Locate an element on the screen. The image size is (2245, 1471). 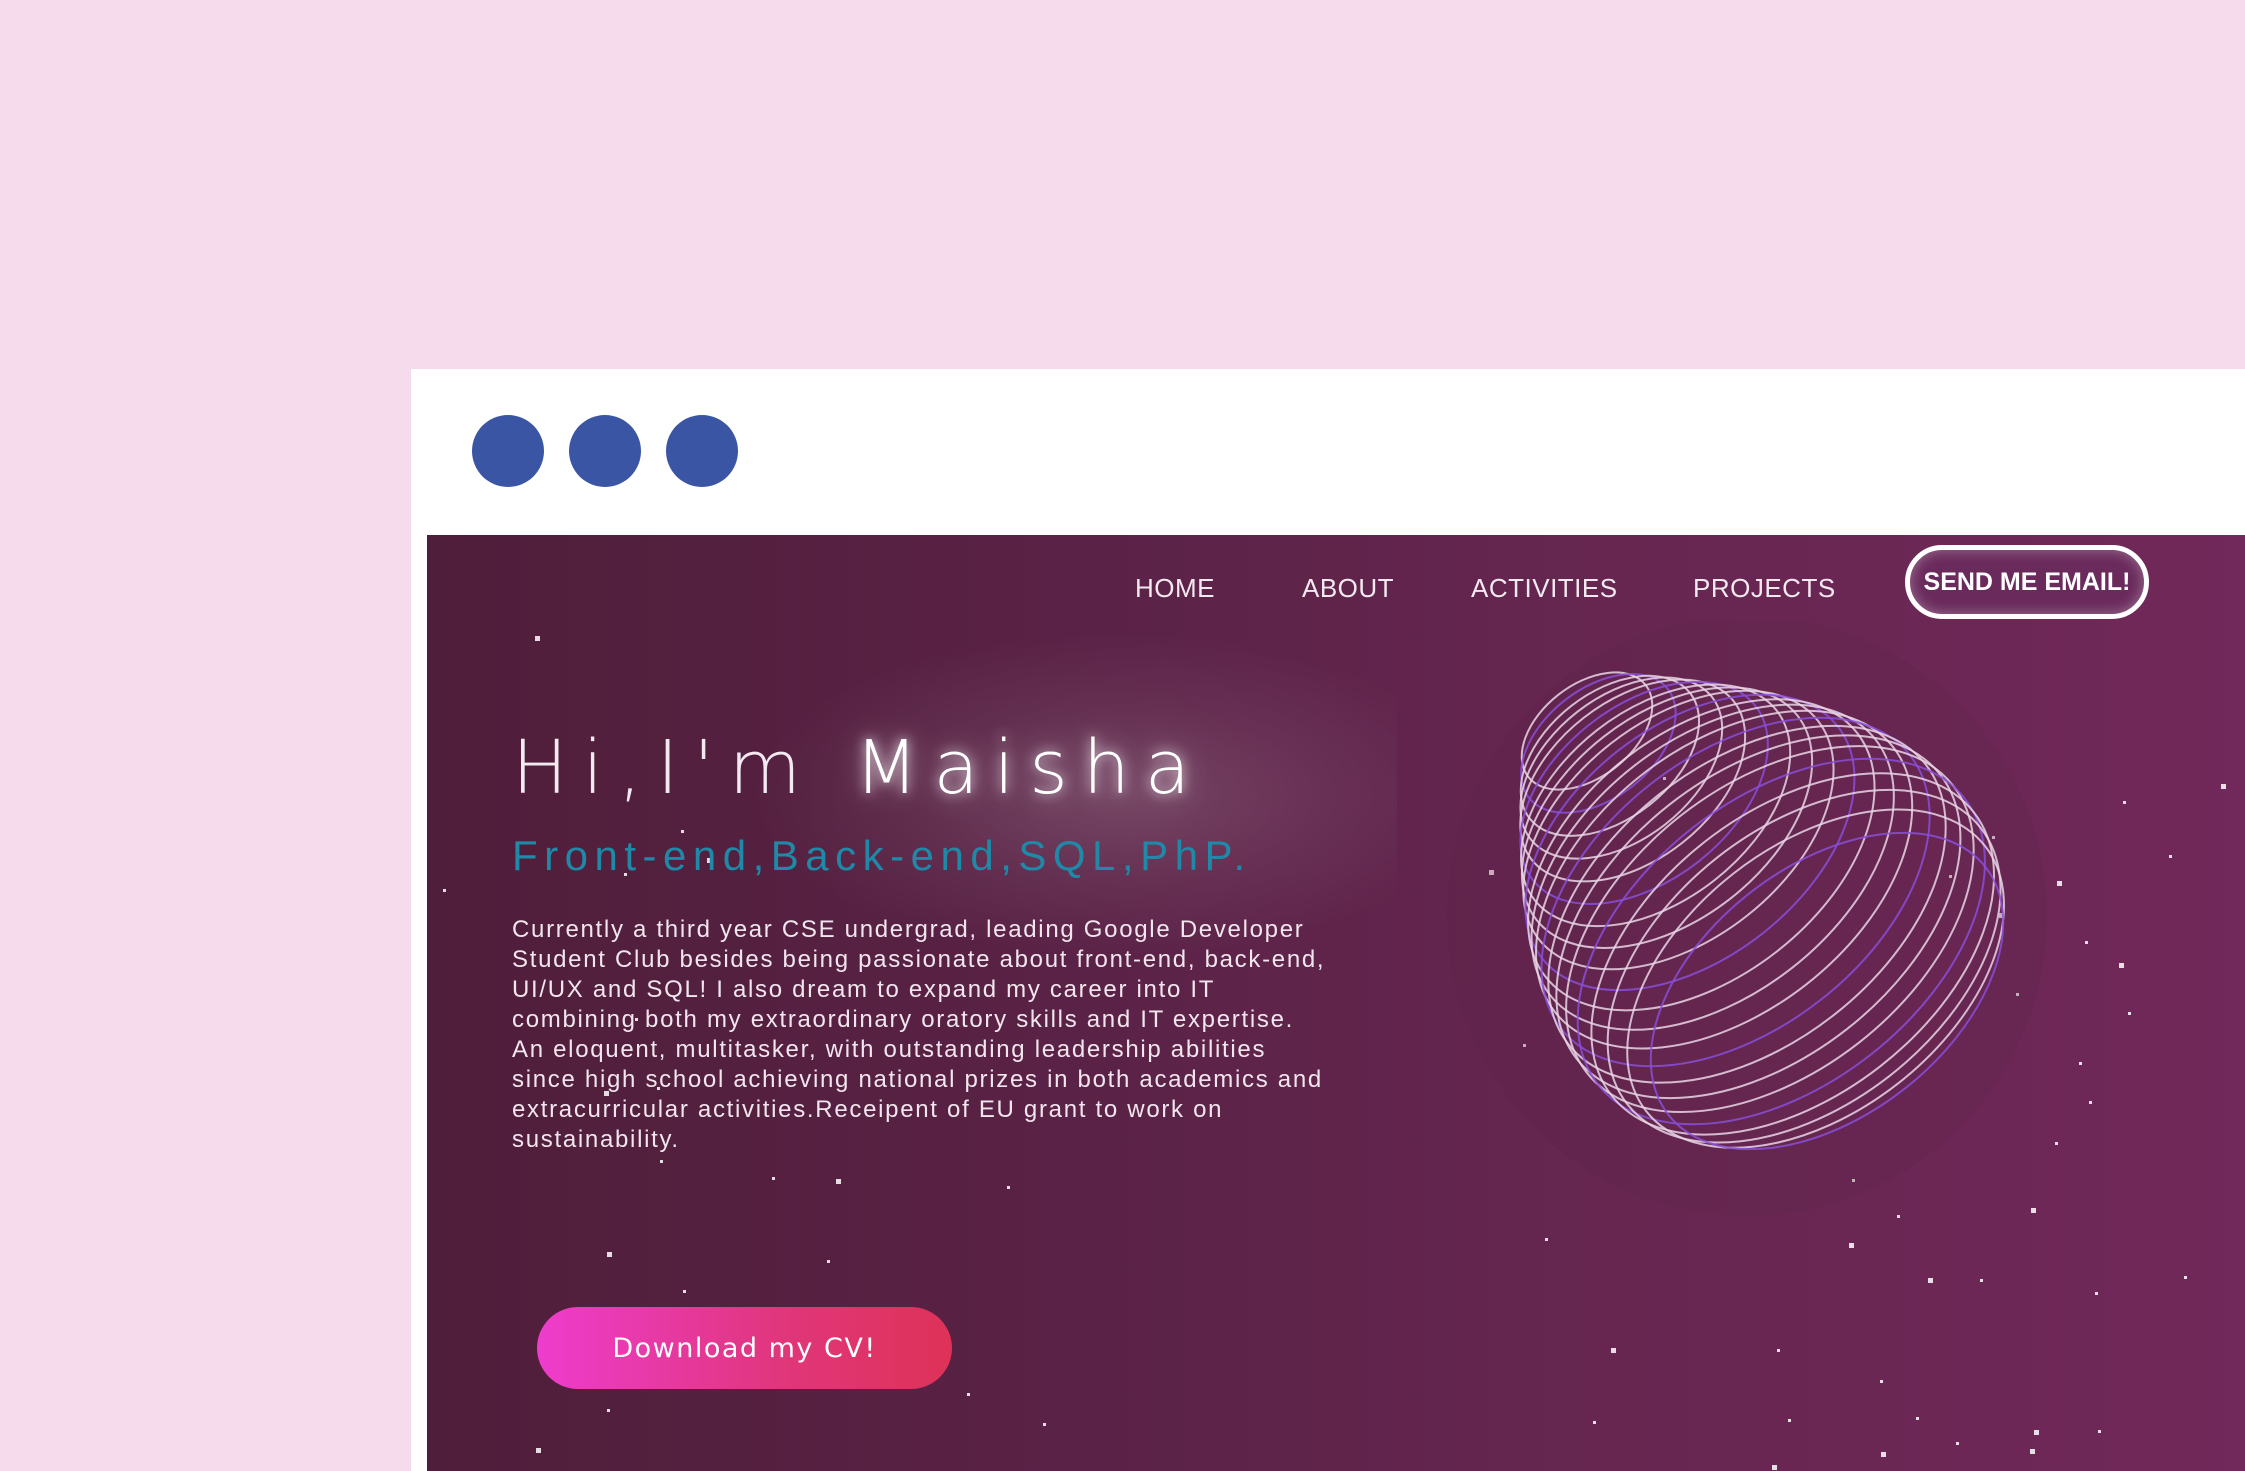
nav-home: HOME is located at coordinates (1175, 588).